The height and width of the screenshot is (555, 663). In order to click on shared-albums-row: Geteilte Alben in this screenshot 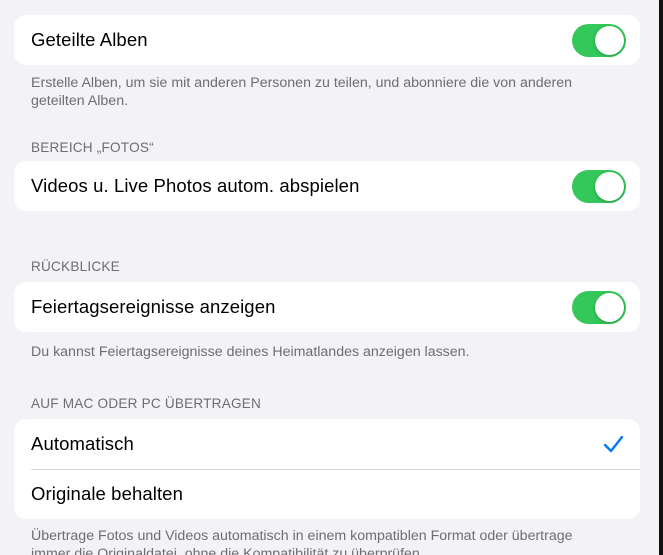, I will do `click(327, 40)`.